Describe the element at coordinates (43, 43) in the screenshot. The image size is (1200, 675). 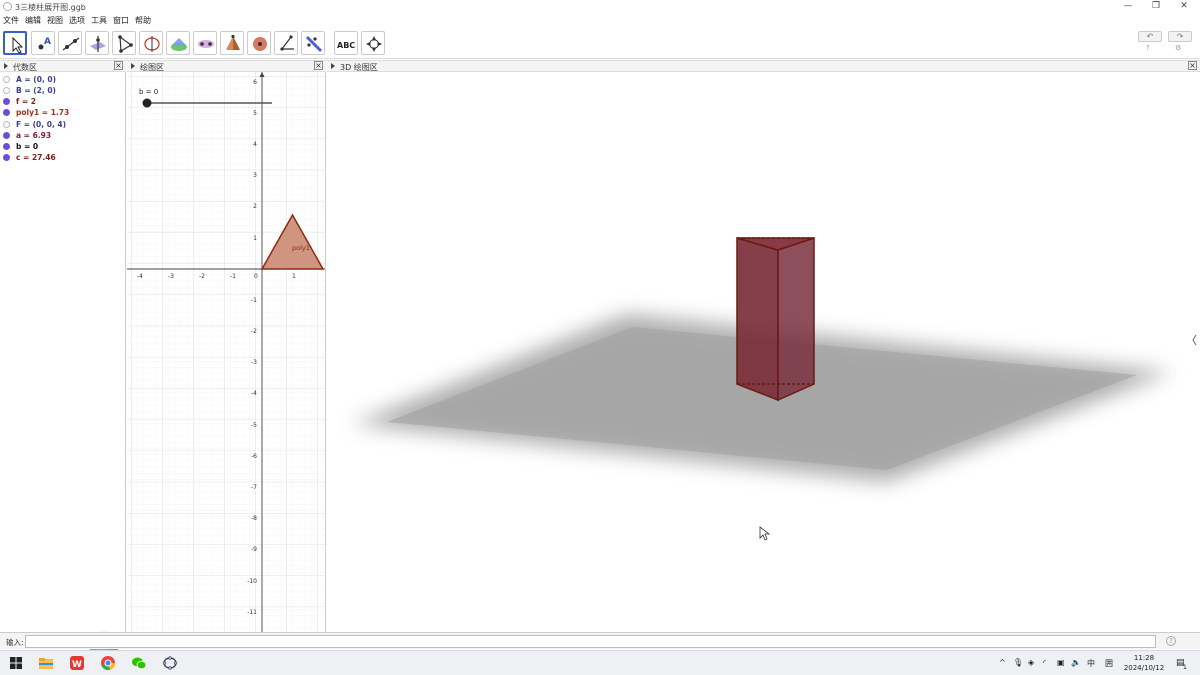
I see `point-tool-button: A` at that location.